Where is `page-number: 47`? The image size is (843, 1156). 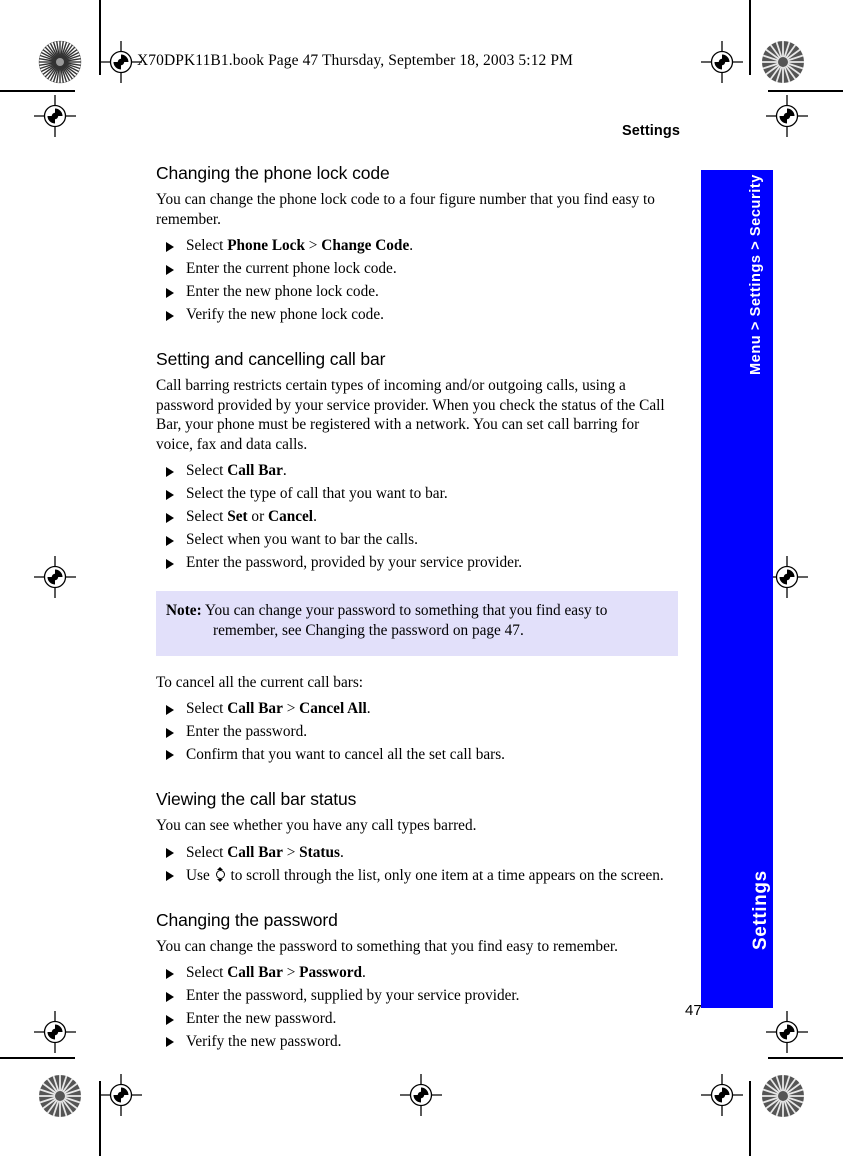
page-number: 47 is located at coordinates (693, 1010).